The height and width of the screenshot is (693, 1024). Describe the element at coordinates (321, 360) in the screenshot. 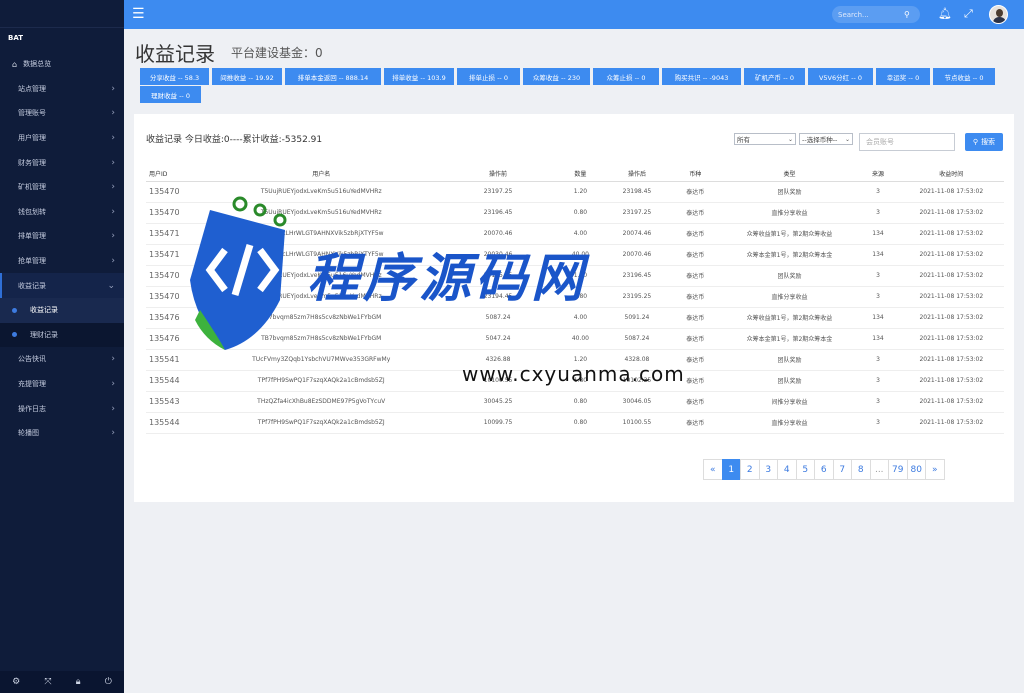

I see `table-cell: TUcFVmy3ZQqb1YsbchVU7MWve353GRFwMy` at that location.